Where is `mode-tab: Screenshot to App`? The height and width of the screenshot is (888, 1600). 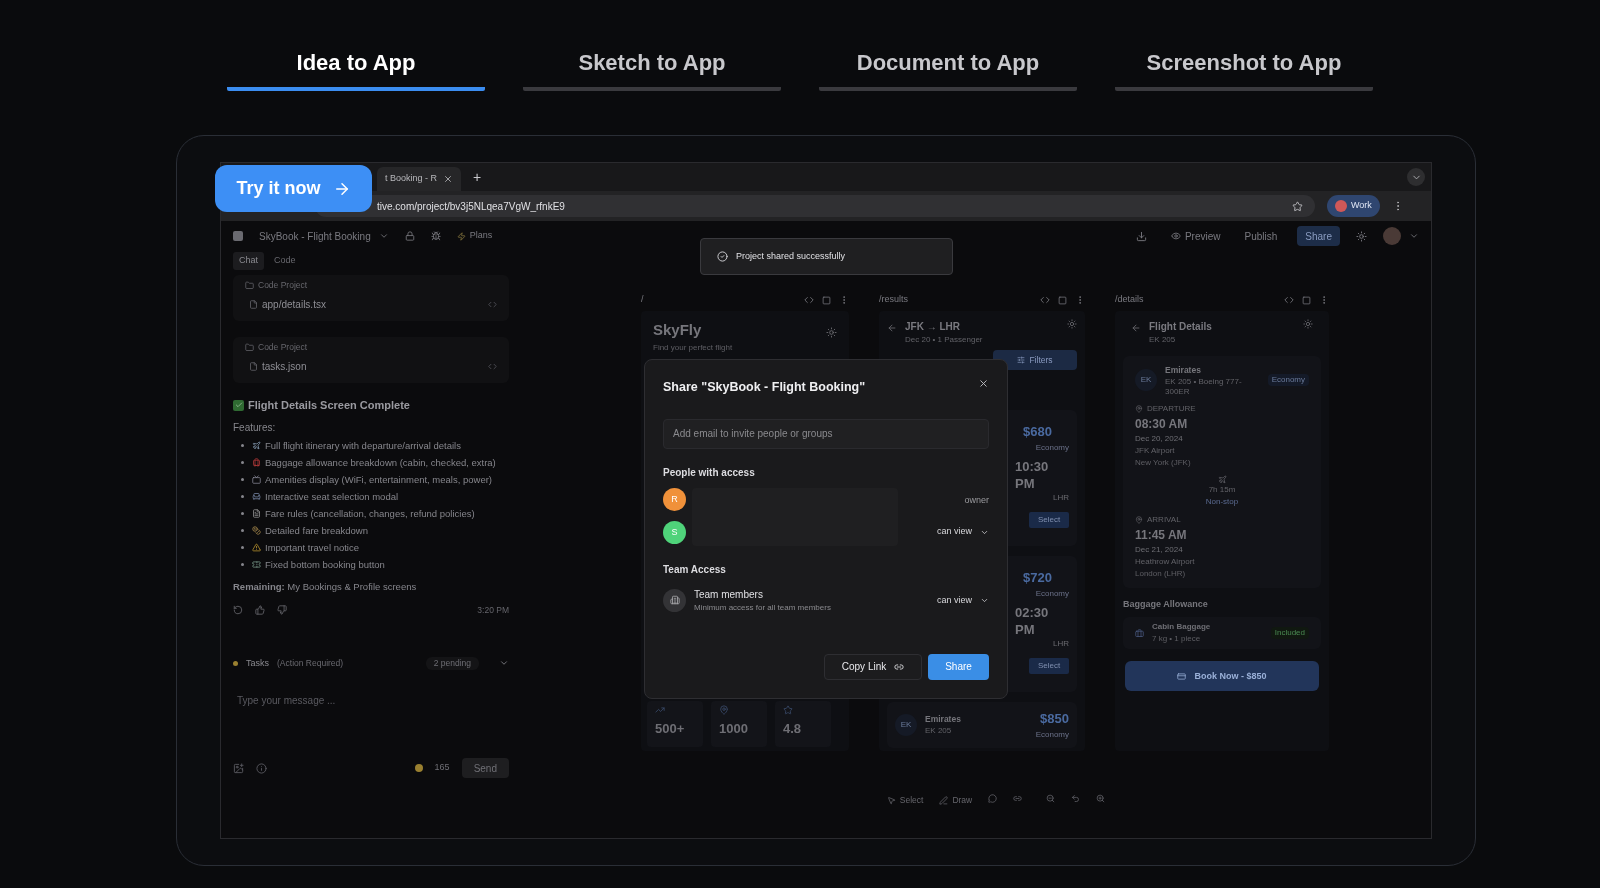
mode-tab: Screenshot to App is located at coordinates (1244, 68).